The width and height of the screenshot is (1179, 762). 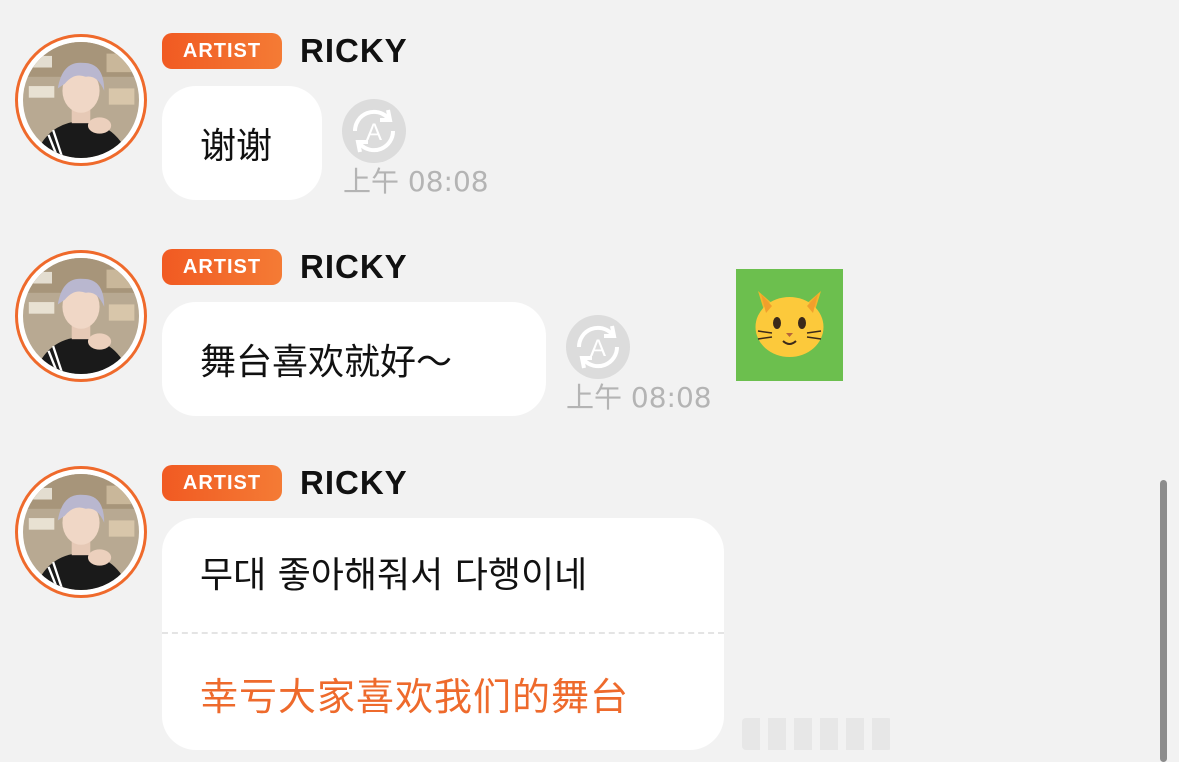 I want to click on translation-divider, so click(x=443, y=633).